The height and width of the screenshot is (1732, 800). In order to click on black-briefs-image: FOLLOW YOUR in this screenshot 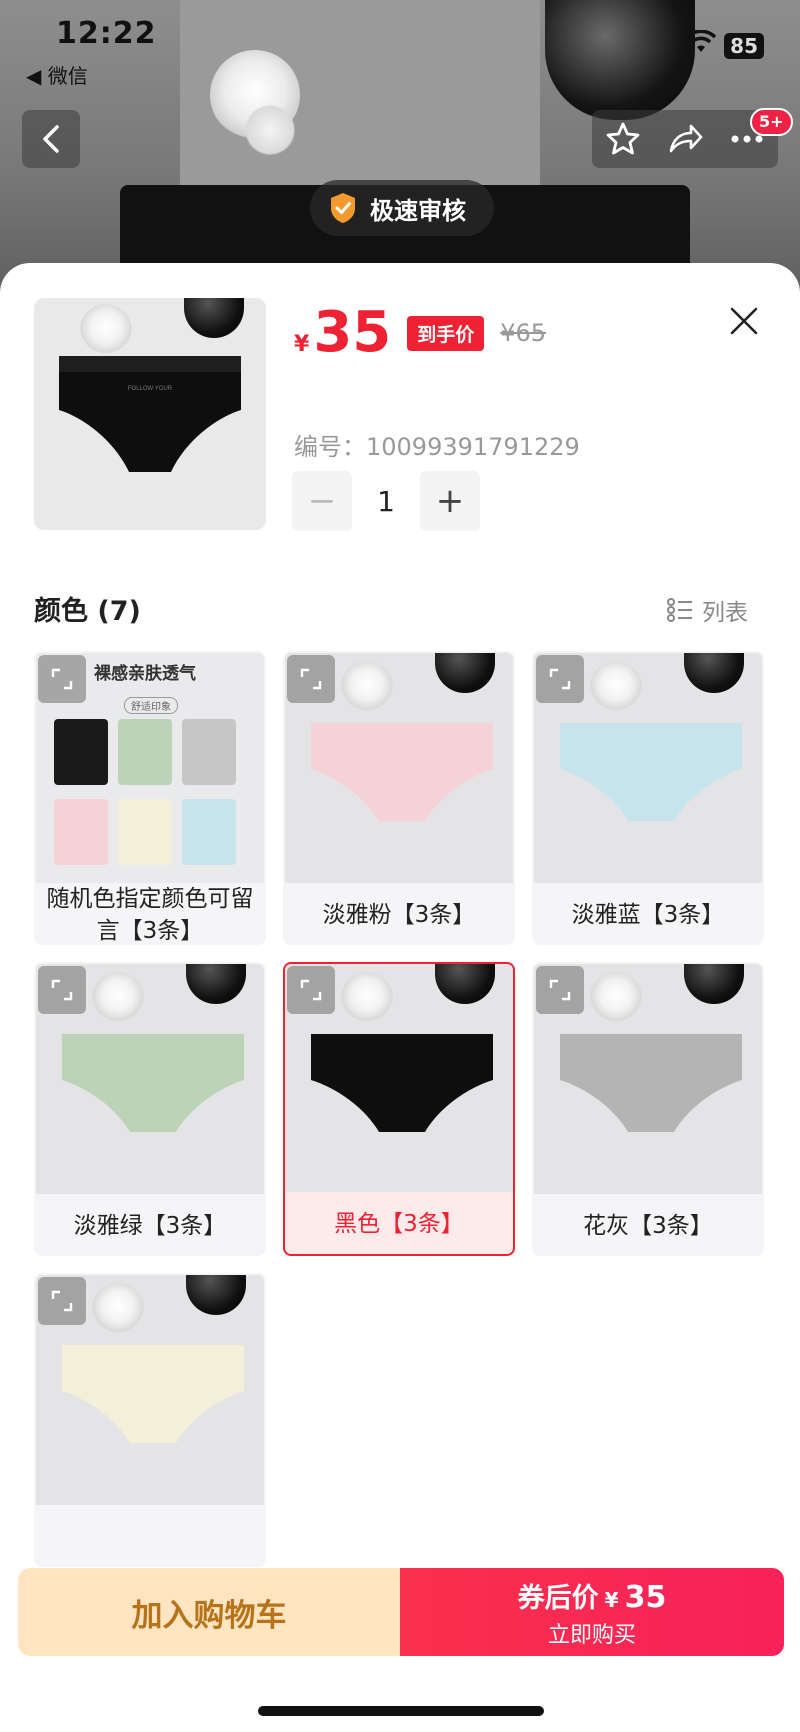, I will do `click(150, 414)`.